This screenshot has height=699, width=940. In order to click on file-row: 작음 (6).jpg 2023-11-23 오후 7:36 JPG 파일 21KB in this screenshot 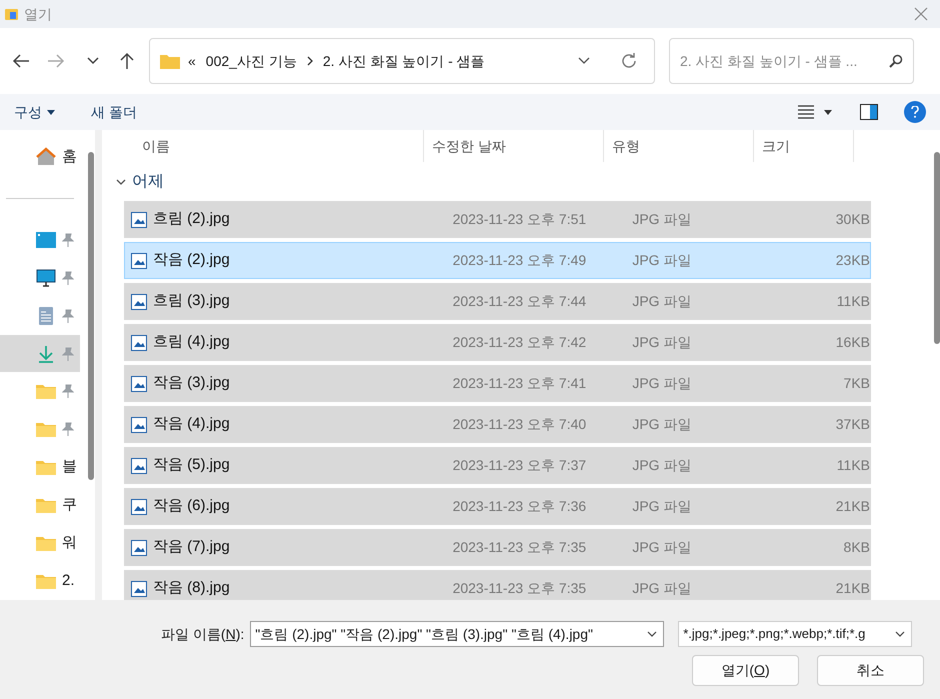, I will do `click(497, 506)`.